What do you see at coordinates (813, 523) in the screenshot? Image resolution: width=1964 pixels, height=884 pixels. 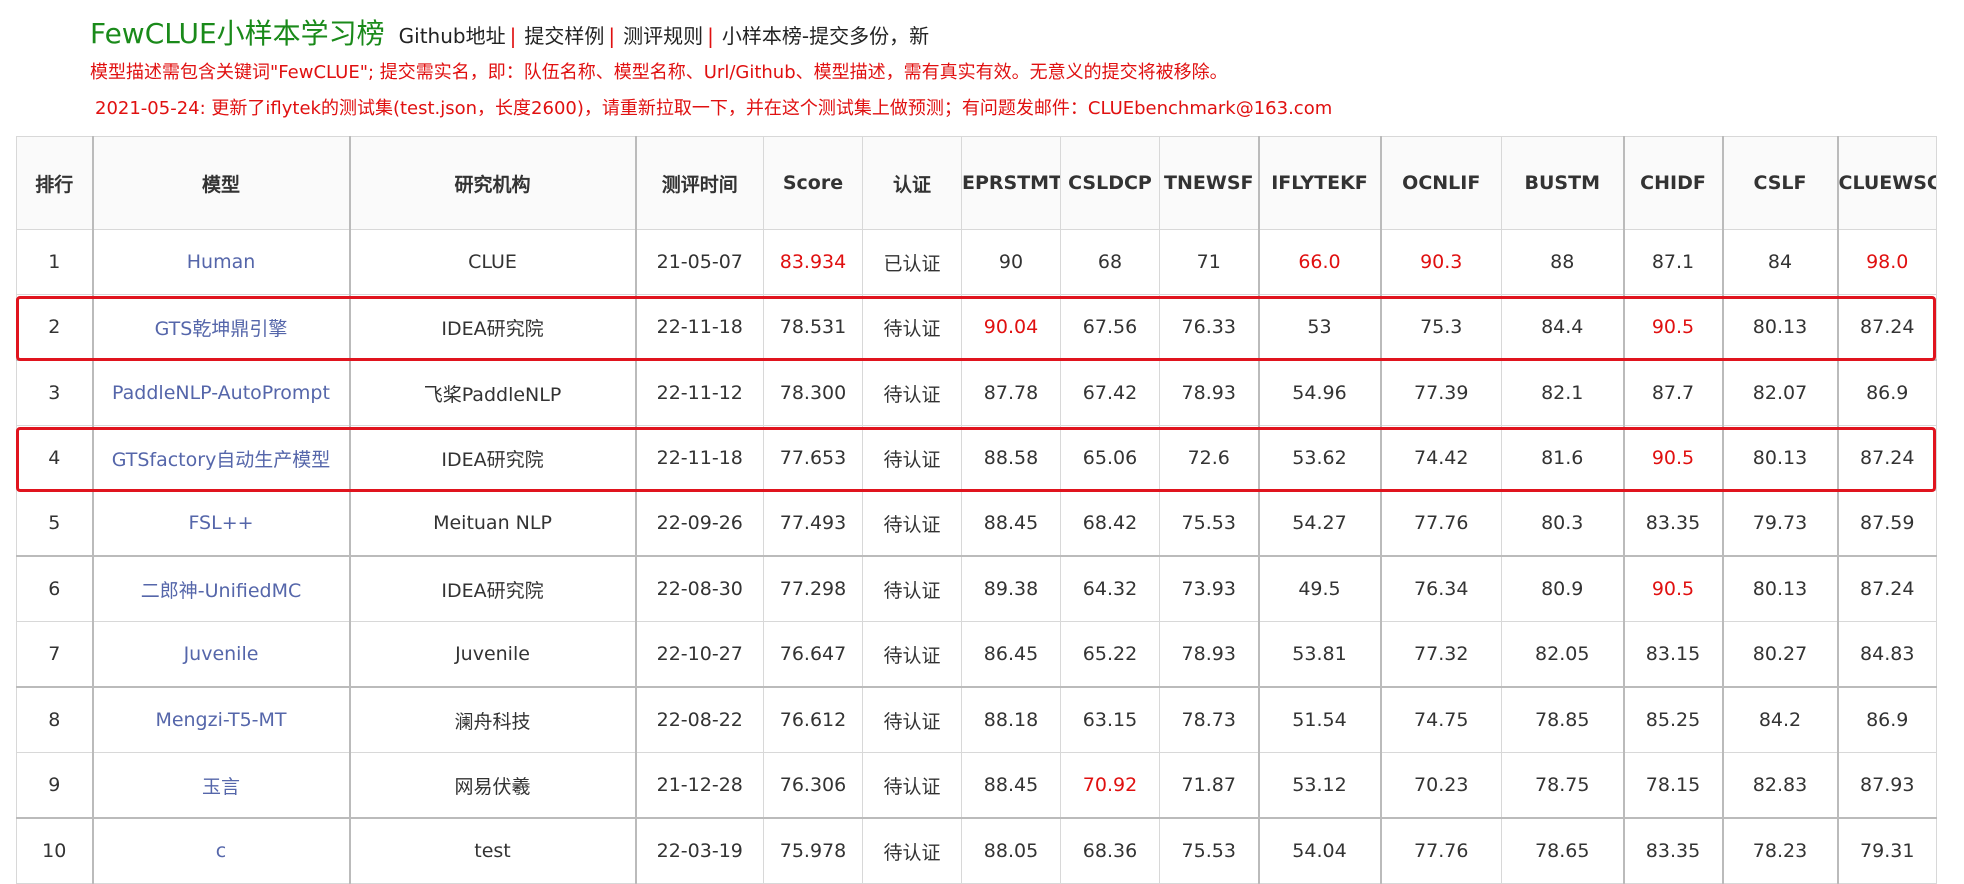 I see `table-cell: 77.493` at bounding box center [813, 523].